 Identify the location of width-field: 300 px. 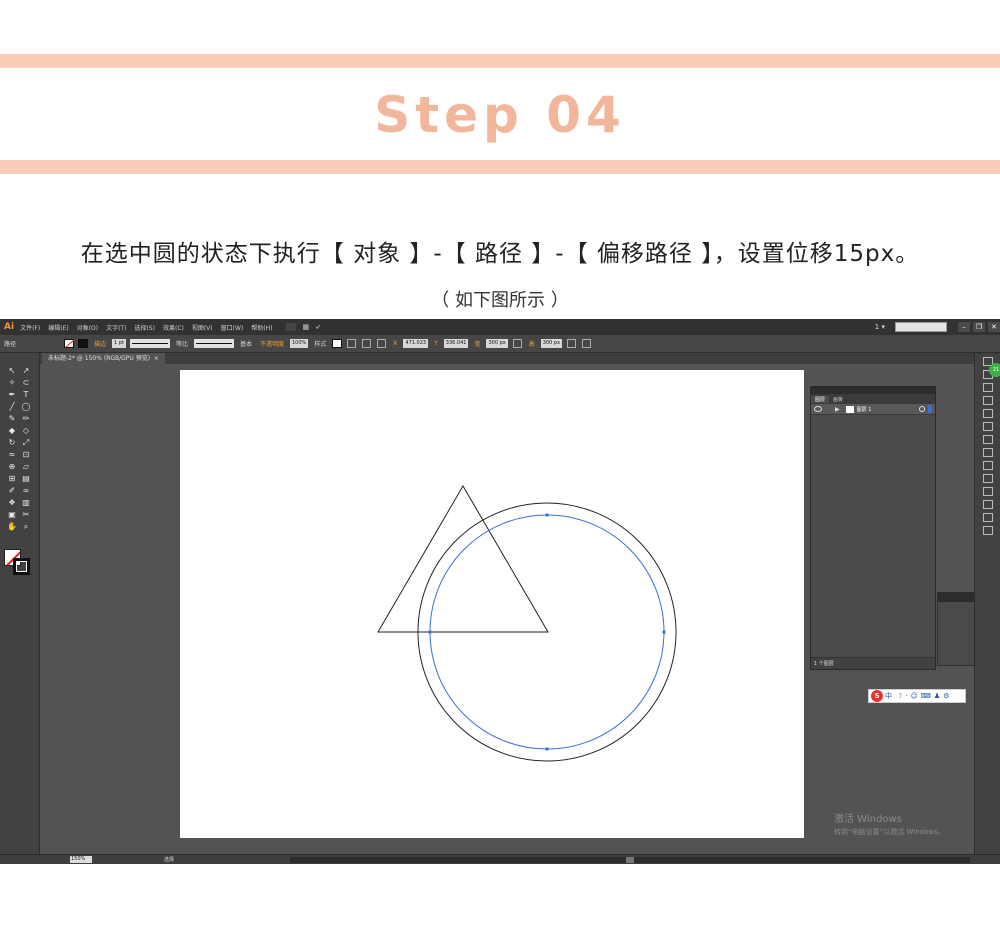
(497, 343).